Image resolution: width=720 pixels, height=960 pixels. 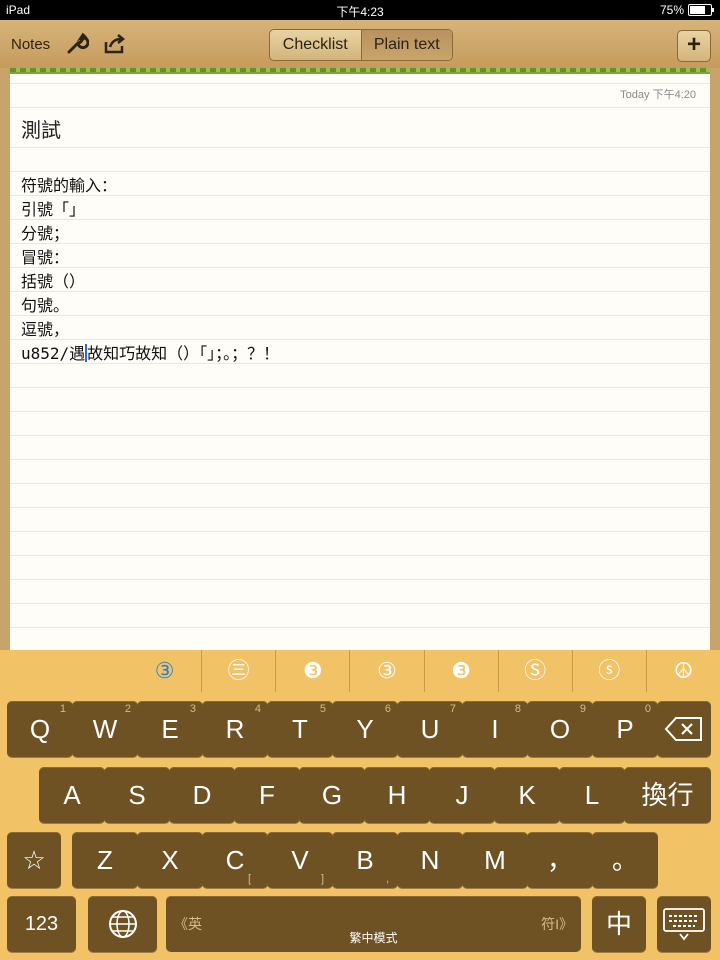 I want to click on key-label: T, so click(x=300, y=729).